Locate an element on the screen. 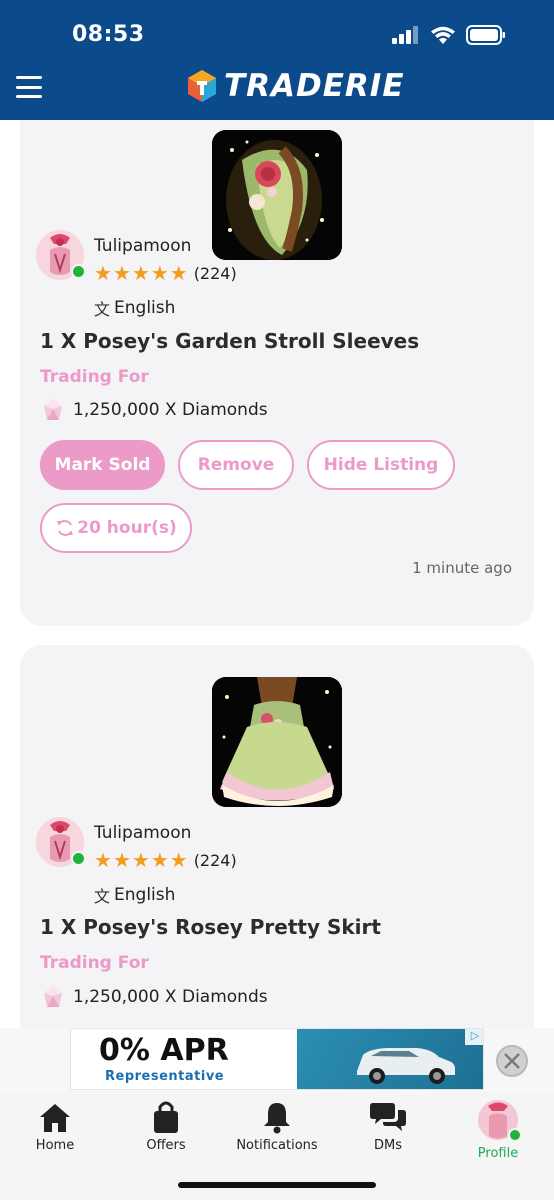 The height and width of the screenshot is (1200, 554). status-time: 08:53 is located at coordinates (108, 34).